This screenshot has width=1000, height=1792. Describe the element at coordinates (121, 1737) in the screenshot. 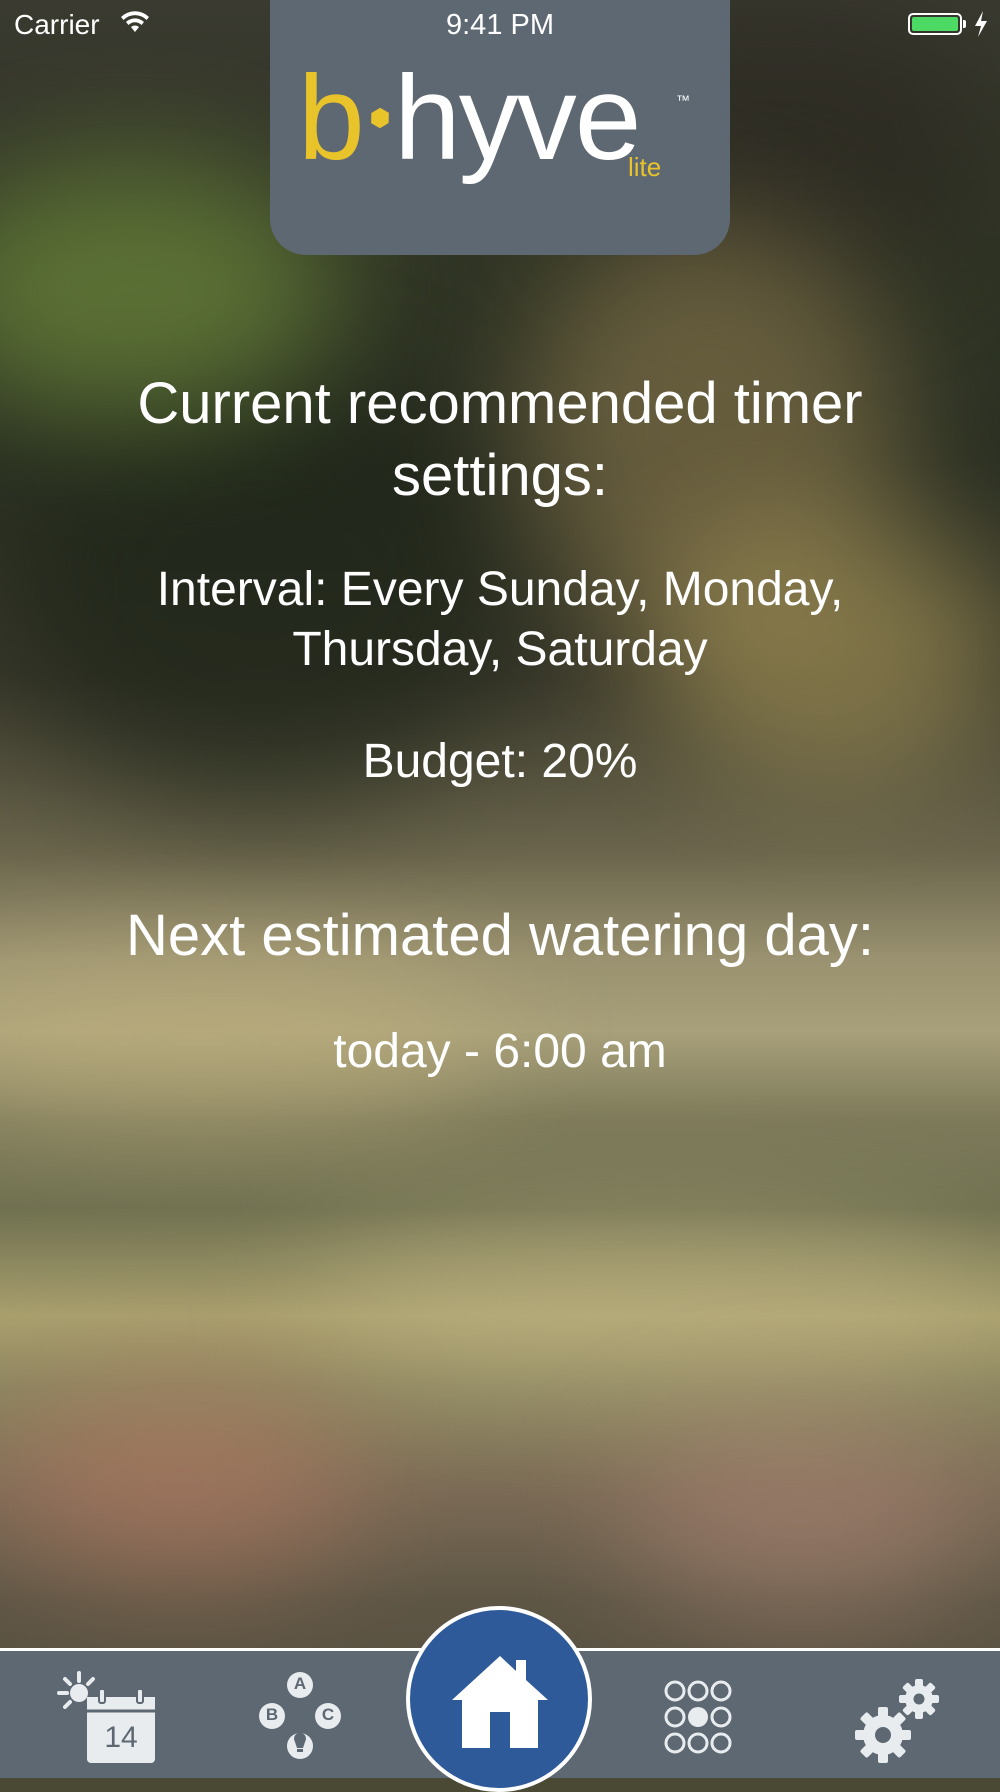

I see `calendar-day-number: 14` at that location.